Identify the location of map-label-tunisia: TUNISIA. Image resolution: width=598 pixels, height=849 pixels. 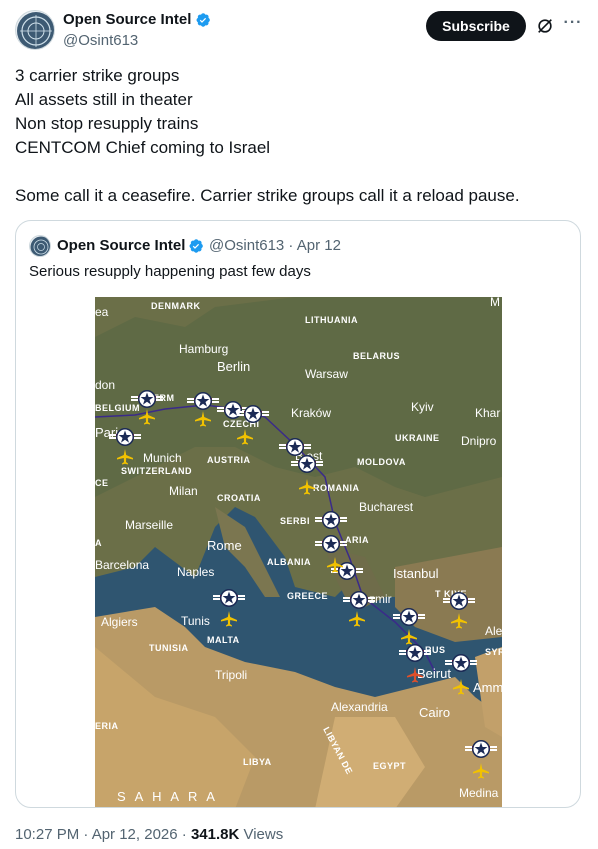
(169, 648).